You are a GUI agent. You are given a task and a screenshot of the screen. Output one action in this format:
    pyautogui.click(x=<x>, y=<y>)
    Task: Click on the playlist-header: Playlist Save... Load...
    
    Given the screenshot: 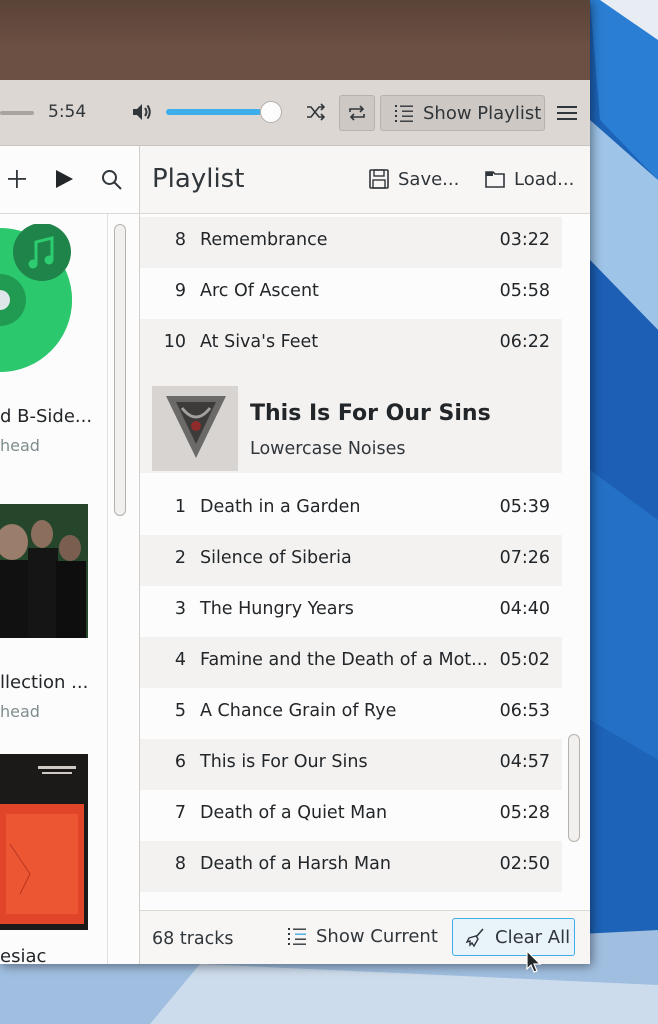 What is the action you would take?
    pyautogui.click(x=365, y=180)
    